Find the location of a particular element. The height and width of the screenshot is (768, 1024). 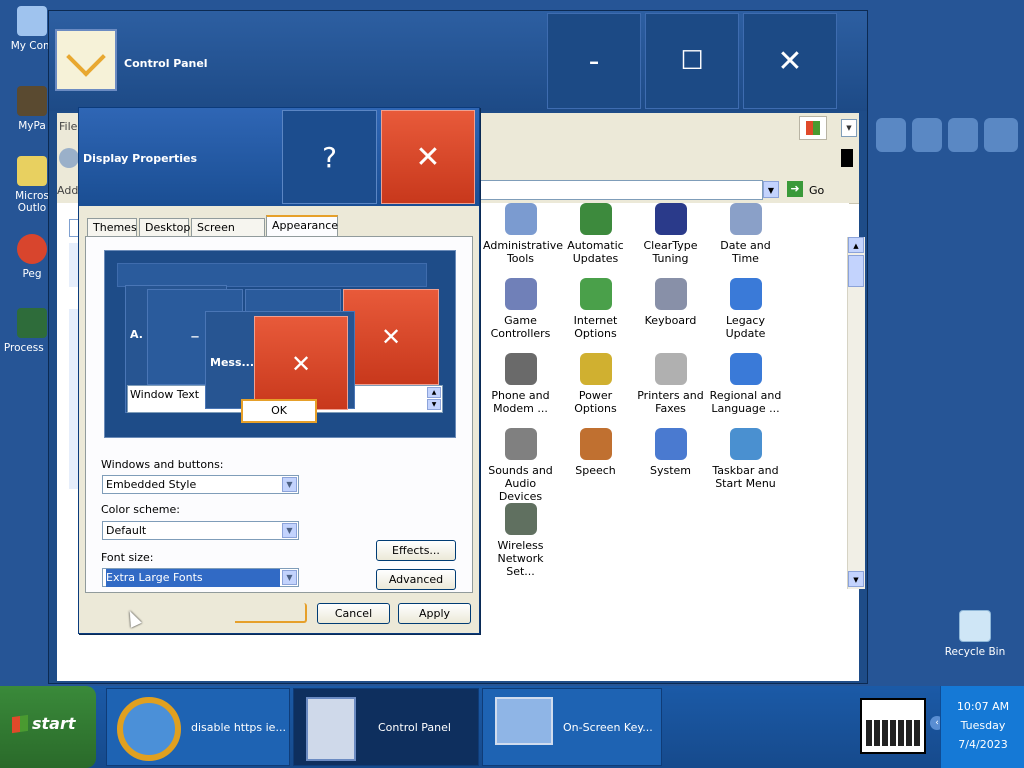

cpl-item-label: ClearType Tuning is located at coordinates (670, 252).